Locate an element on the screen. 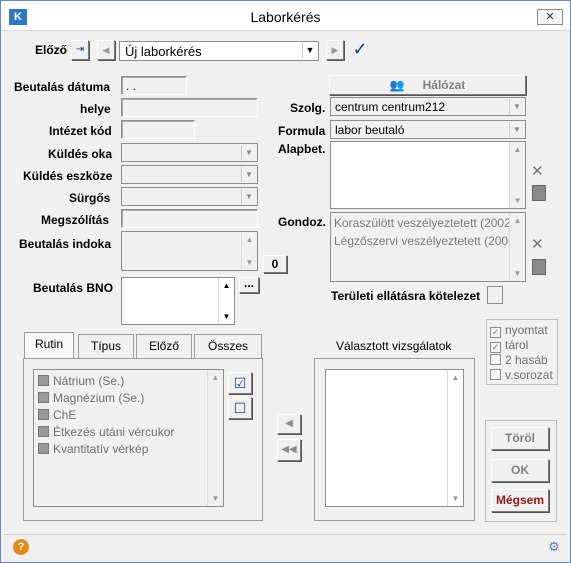  kuldes-oka-select: ▼ is located at coordinates (189, 152).